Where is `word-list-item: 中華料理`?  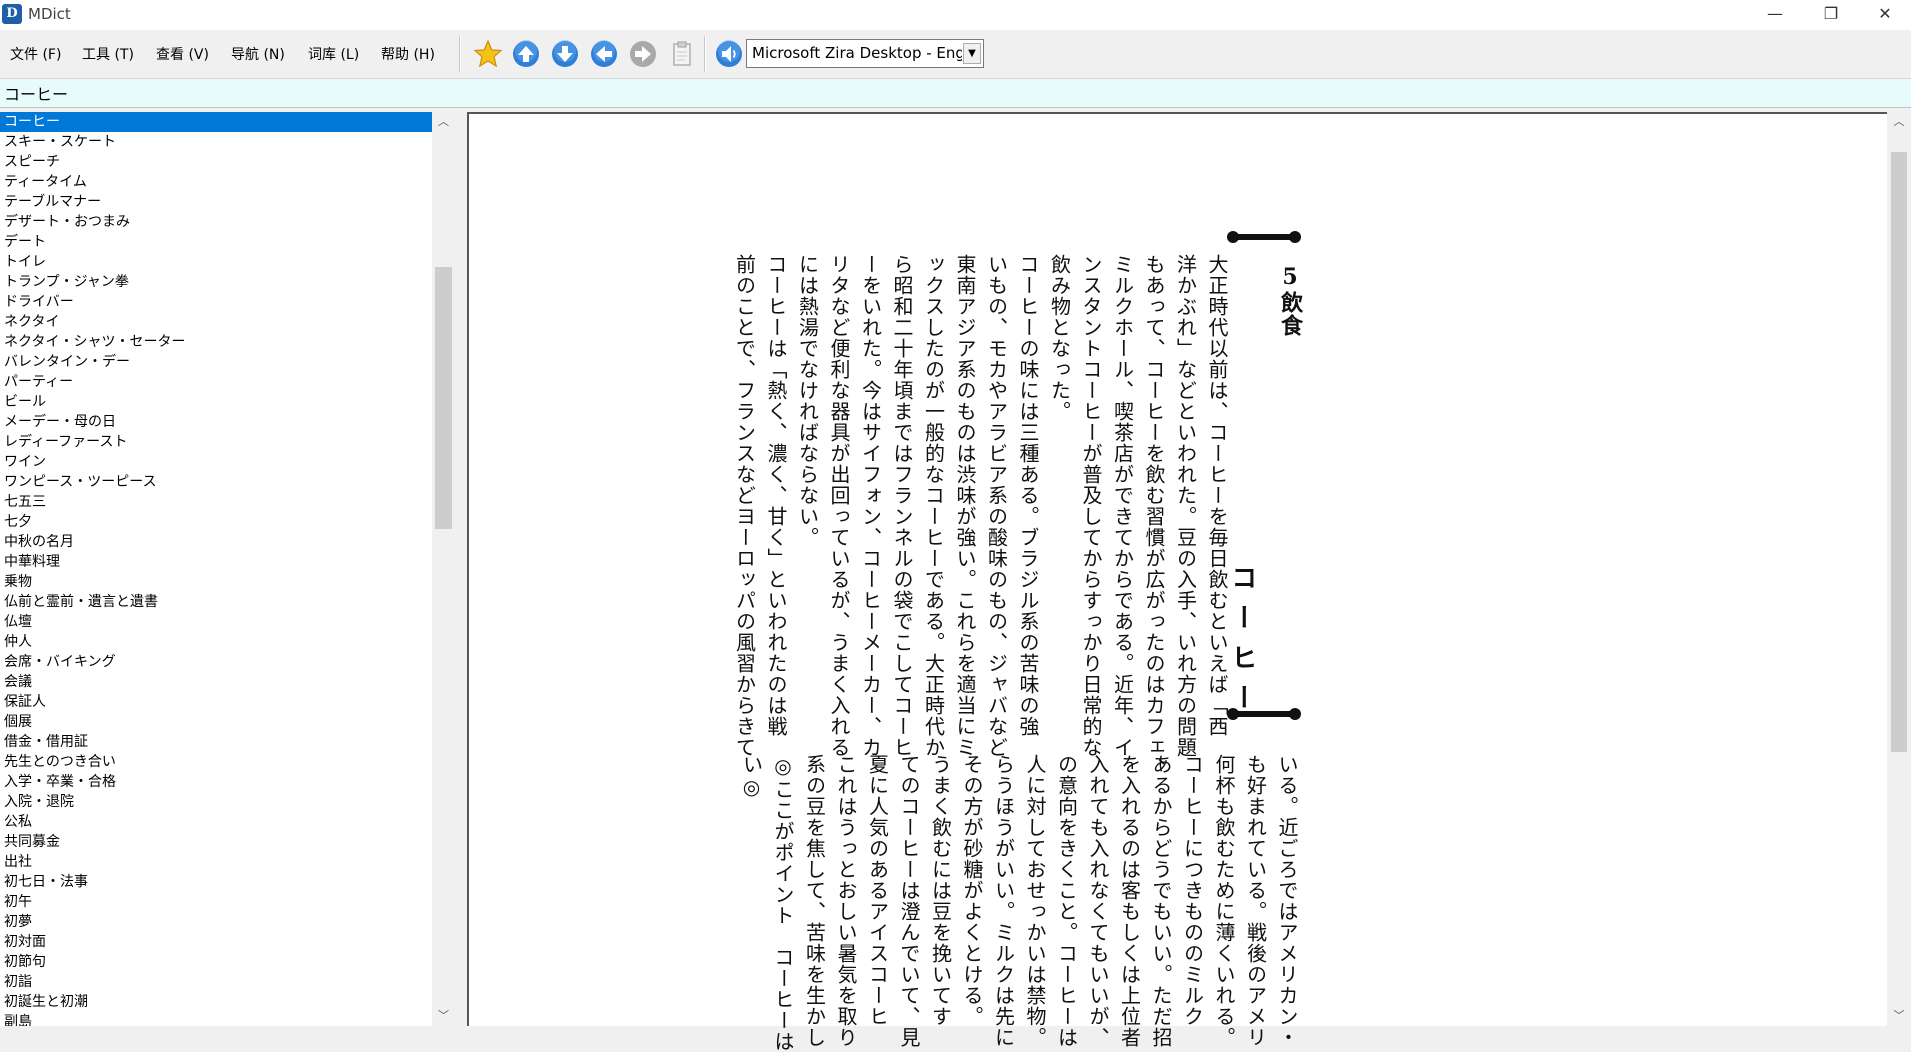
word-list-item: 中華料理 is located at coordinates (216, 562).